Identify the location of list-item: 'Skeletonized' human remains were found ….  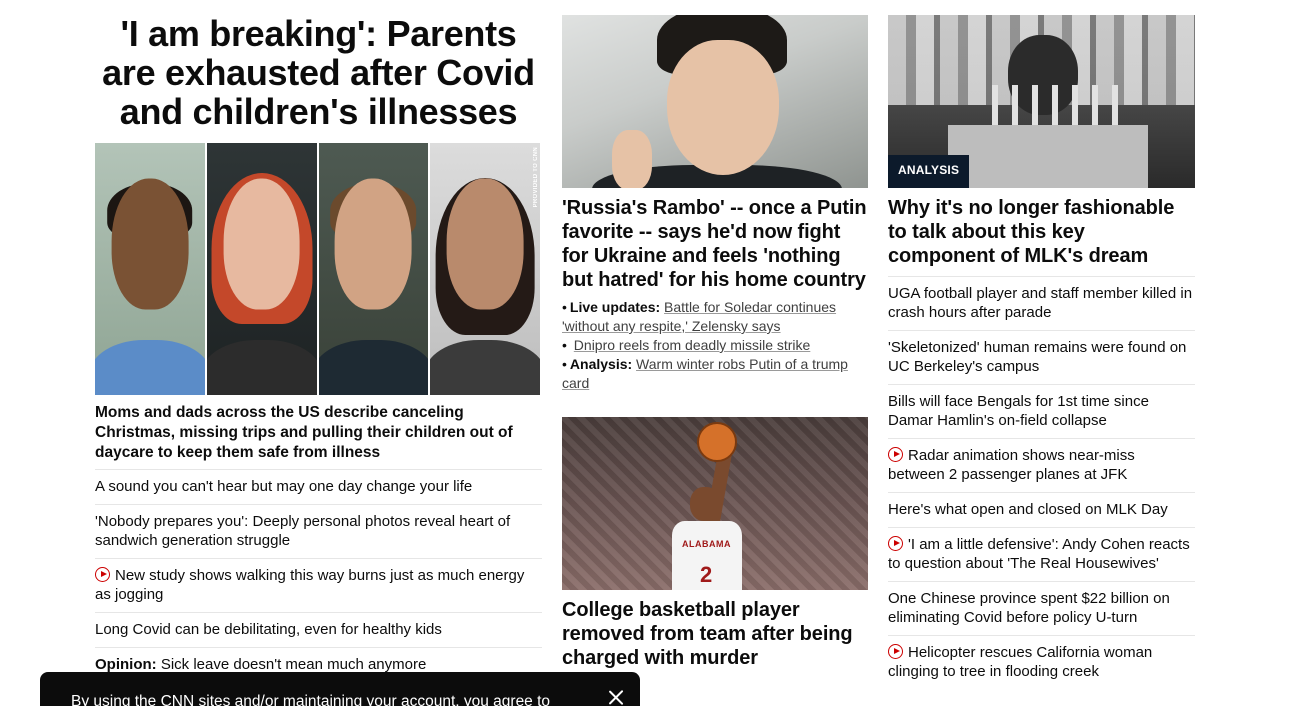
(1041, 357).